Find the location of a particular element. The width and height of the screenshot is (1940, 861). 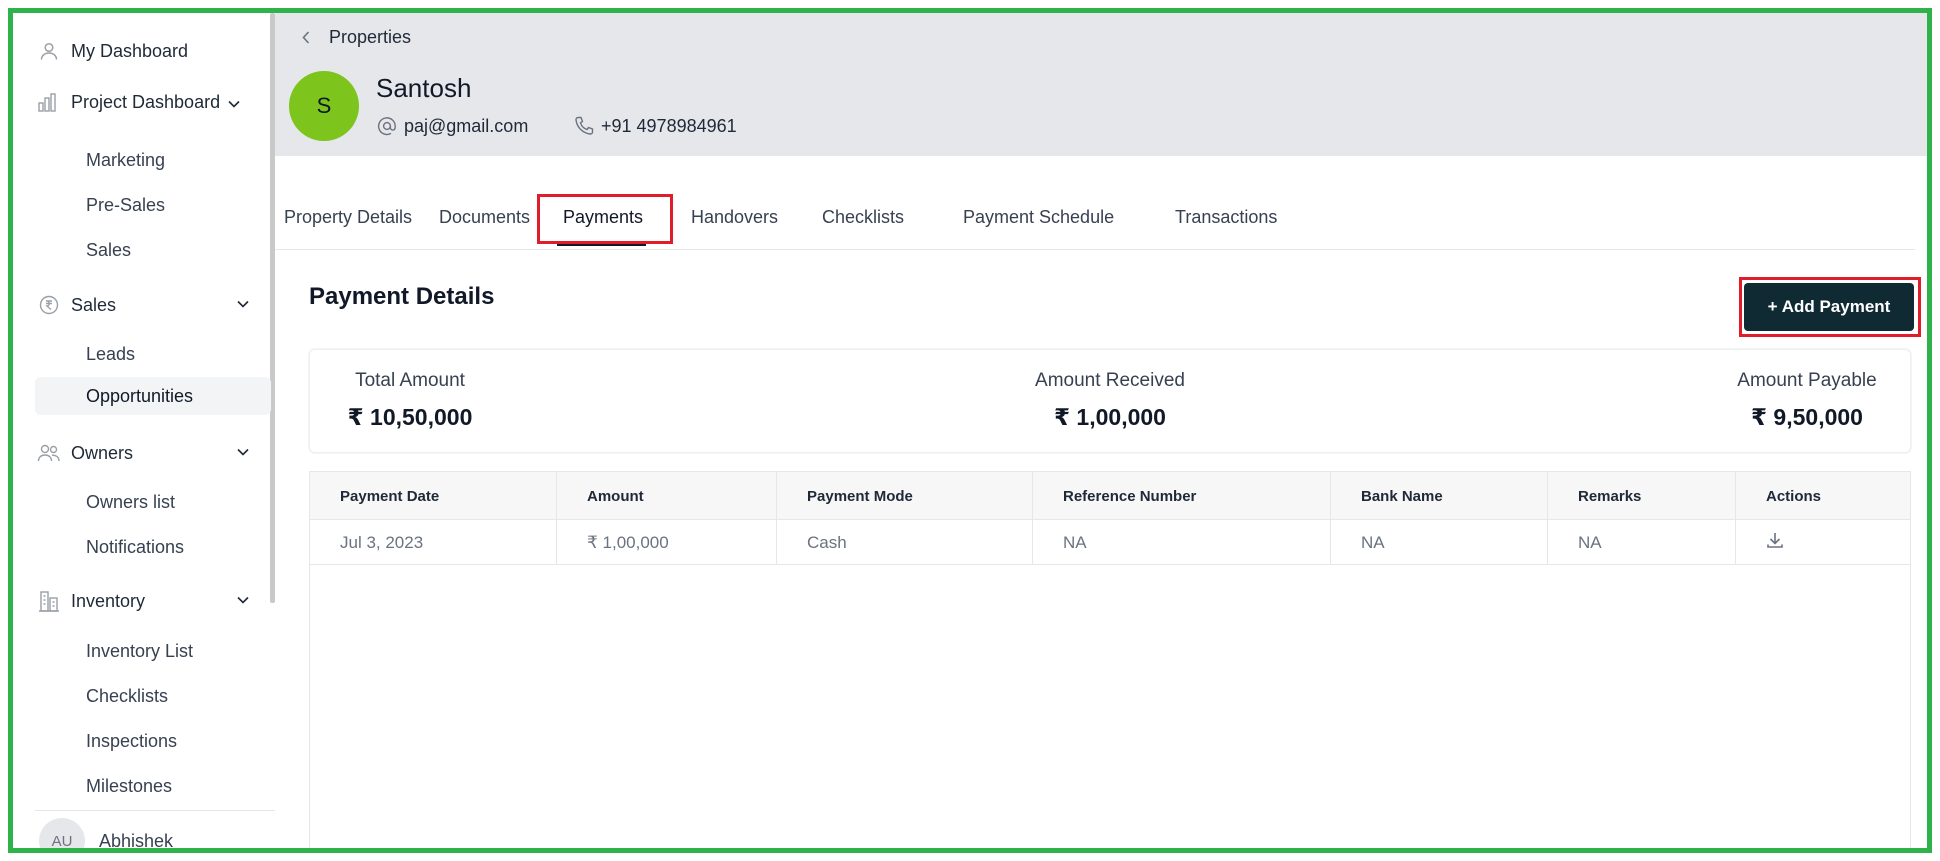

amount-received-label: Amount Received is located at coordinates (1110, 380).